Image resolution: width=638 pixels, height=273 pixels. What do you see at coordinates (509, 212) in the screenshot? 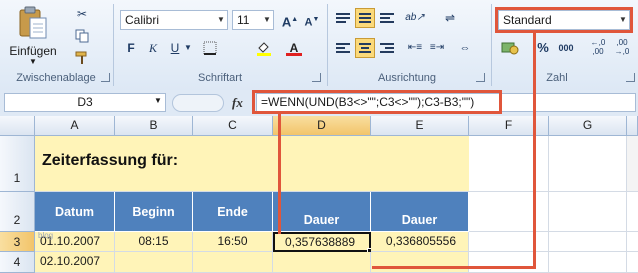
I see `cell-f2` at bounding box center [509, 212].